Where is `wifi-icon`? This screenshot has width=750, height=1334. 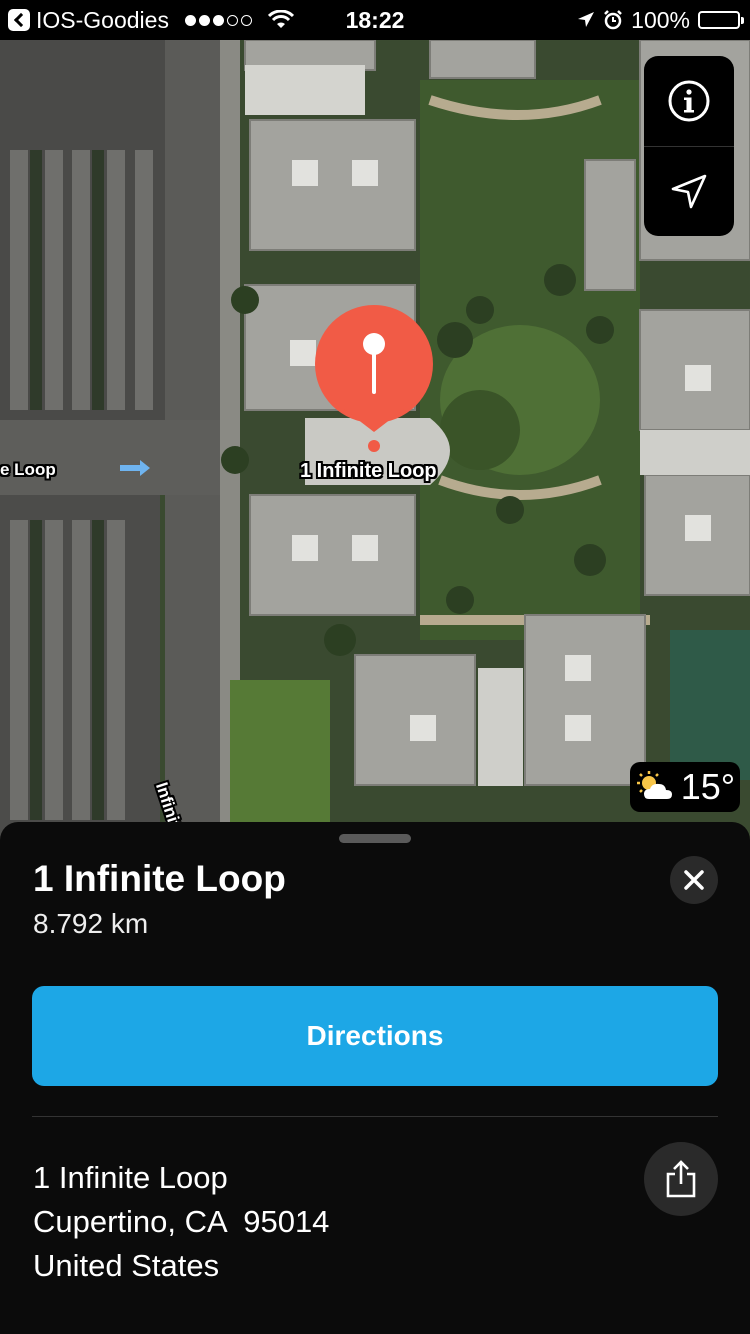
wifi-icon is located at coordinates (280, 19).